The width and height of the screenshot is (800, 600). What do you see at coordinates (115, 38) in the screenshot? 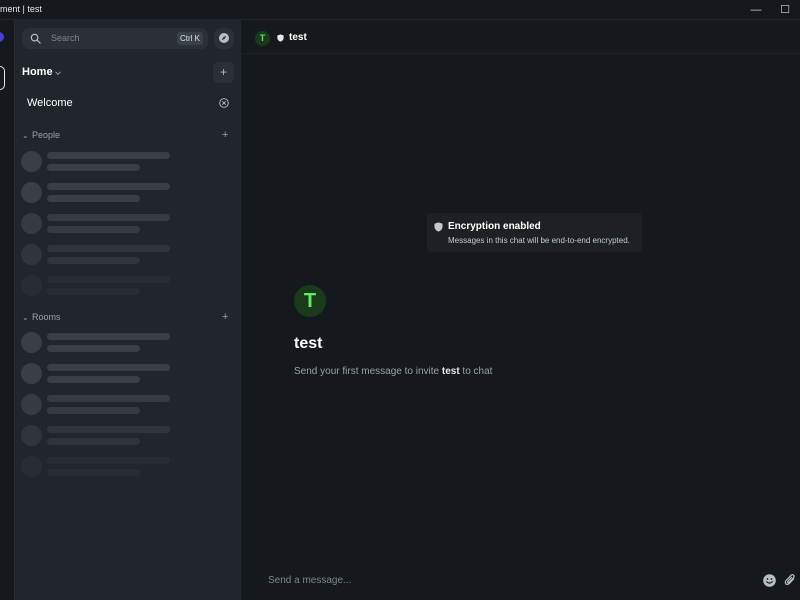
I see `search-input: Search Ctrl K` at bounding box center [115, 38].